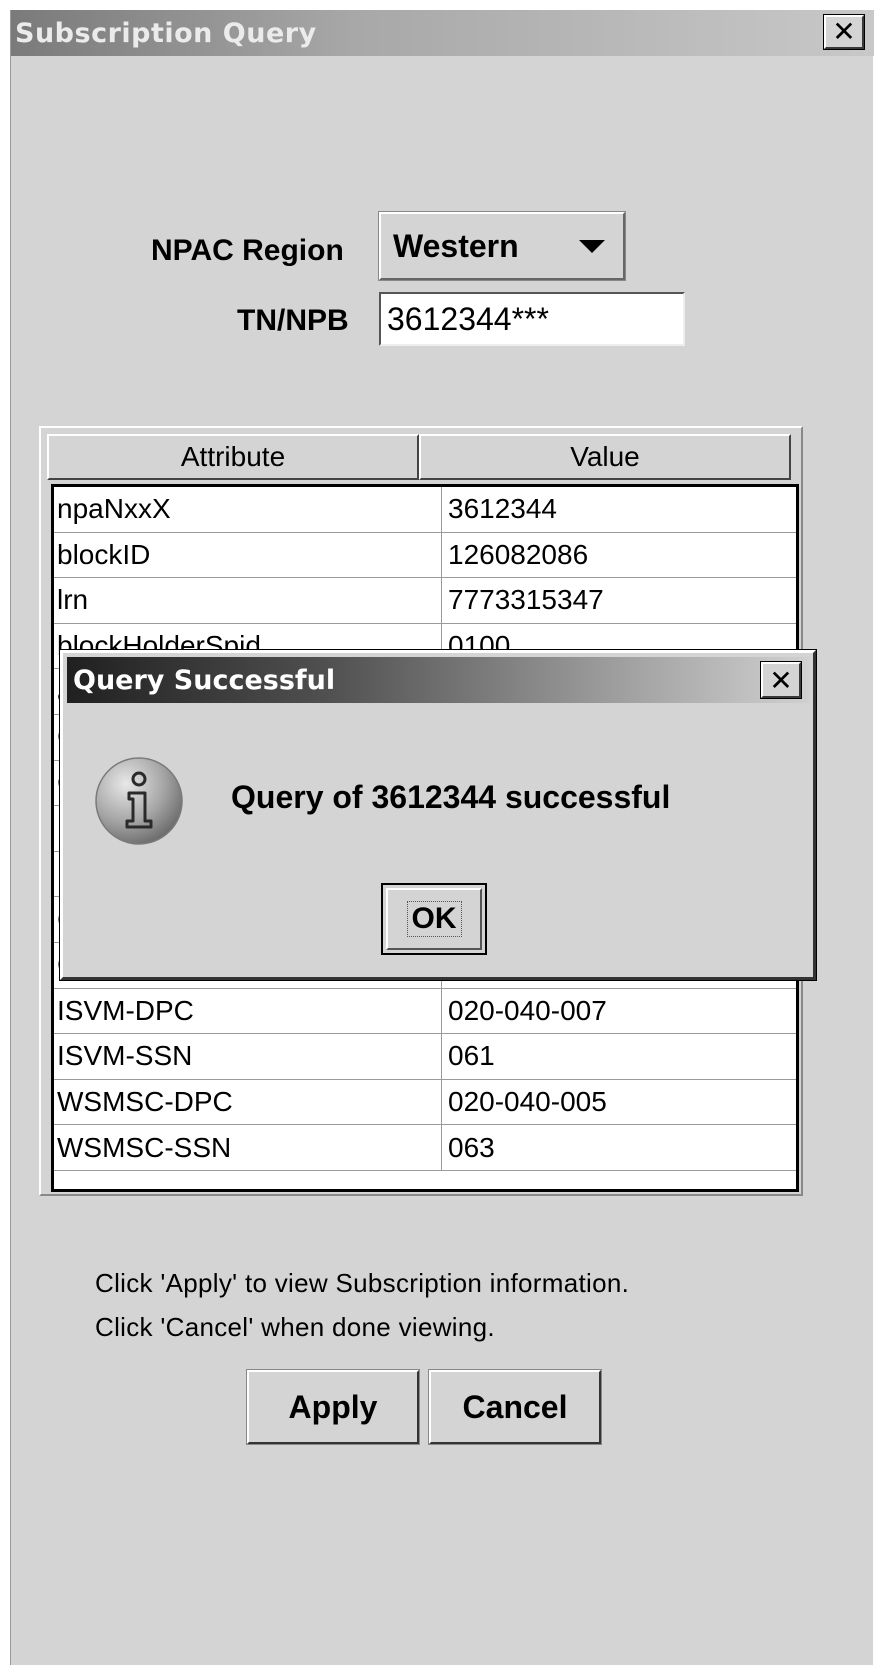  What do you see at coordinates (451, 797) in the screenshot?
I see `dialog-message: Query of 3612344 successful` at bounding box center [451, 797].